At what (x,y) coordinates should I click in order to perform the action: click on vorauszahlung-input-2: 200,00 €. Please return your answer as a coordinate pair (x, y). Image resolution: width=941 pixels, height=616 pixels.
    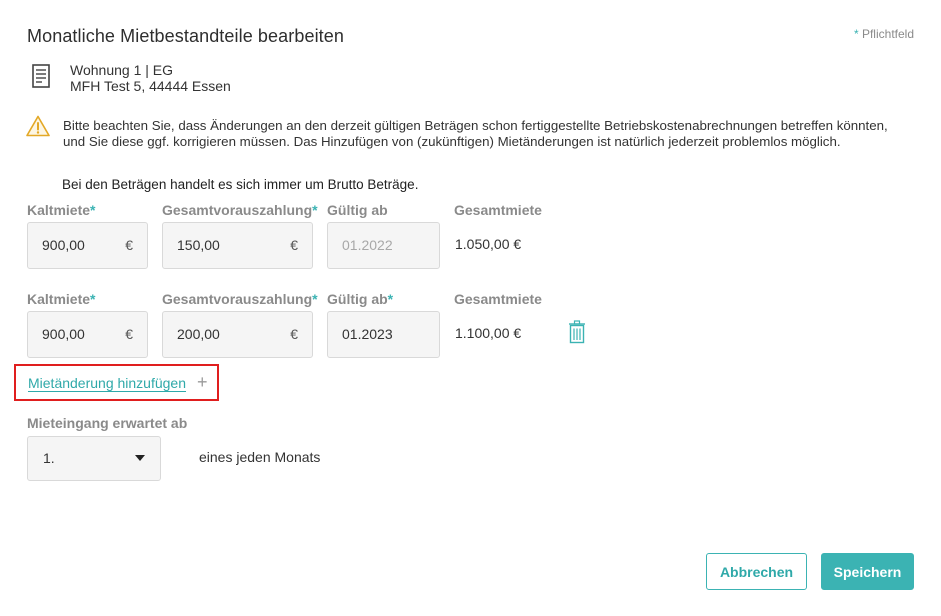
    Looking at the image, I should click on (237, 334).